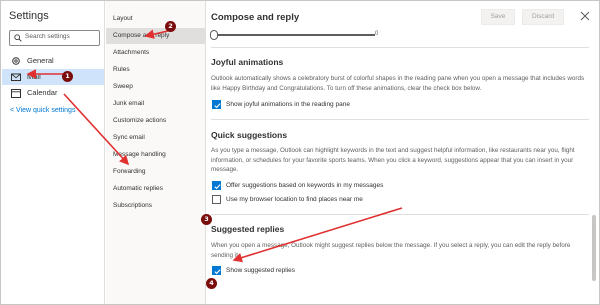 This screenshot has height=305, width=600. I want to click on panel-title: Compose and reply, so click(255, 17).